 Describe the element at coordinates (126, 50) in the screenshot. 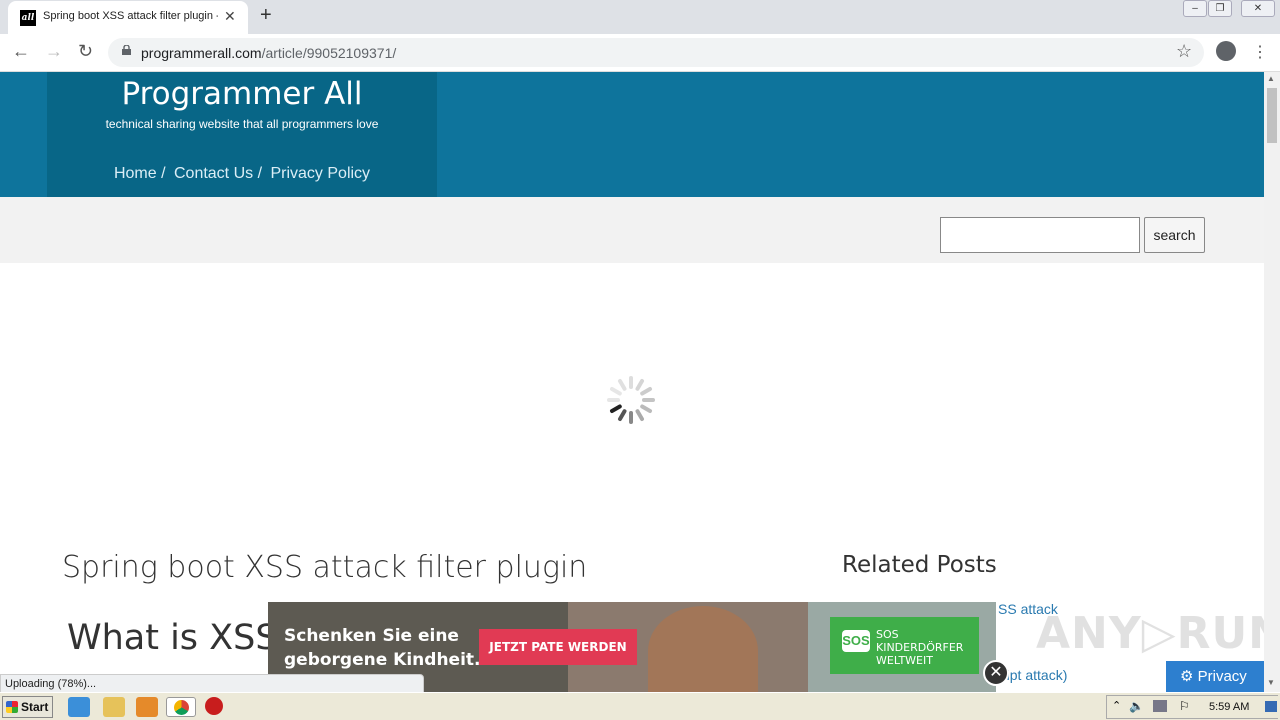

I see `lock-icon` at that location.